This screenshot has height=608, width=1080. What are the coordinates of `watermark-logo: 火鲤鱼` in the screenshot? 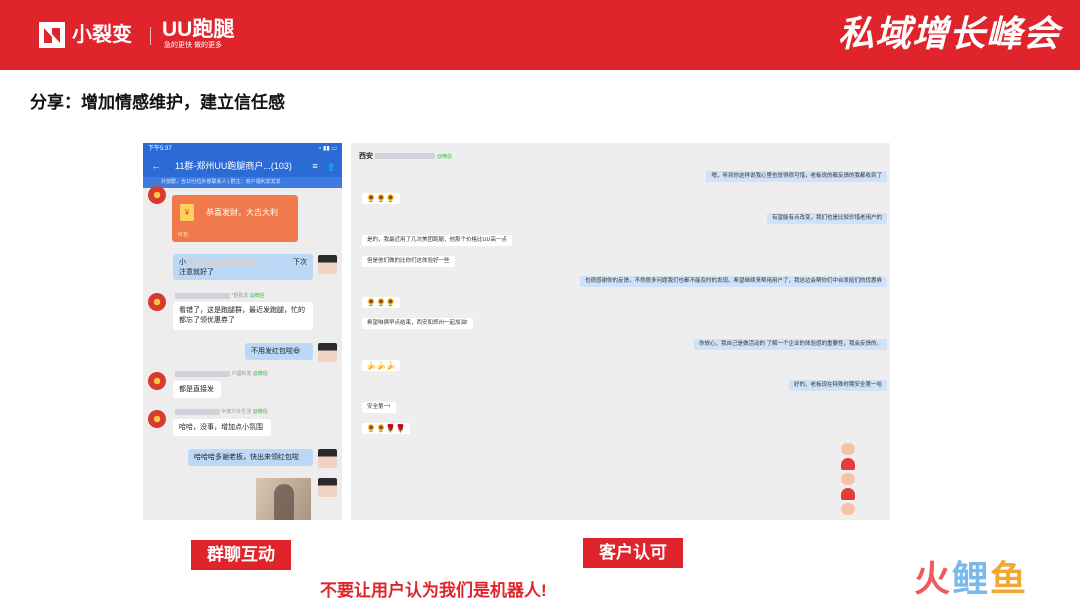 It's located at (971, 578).